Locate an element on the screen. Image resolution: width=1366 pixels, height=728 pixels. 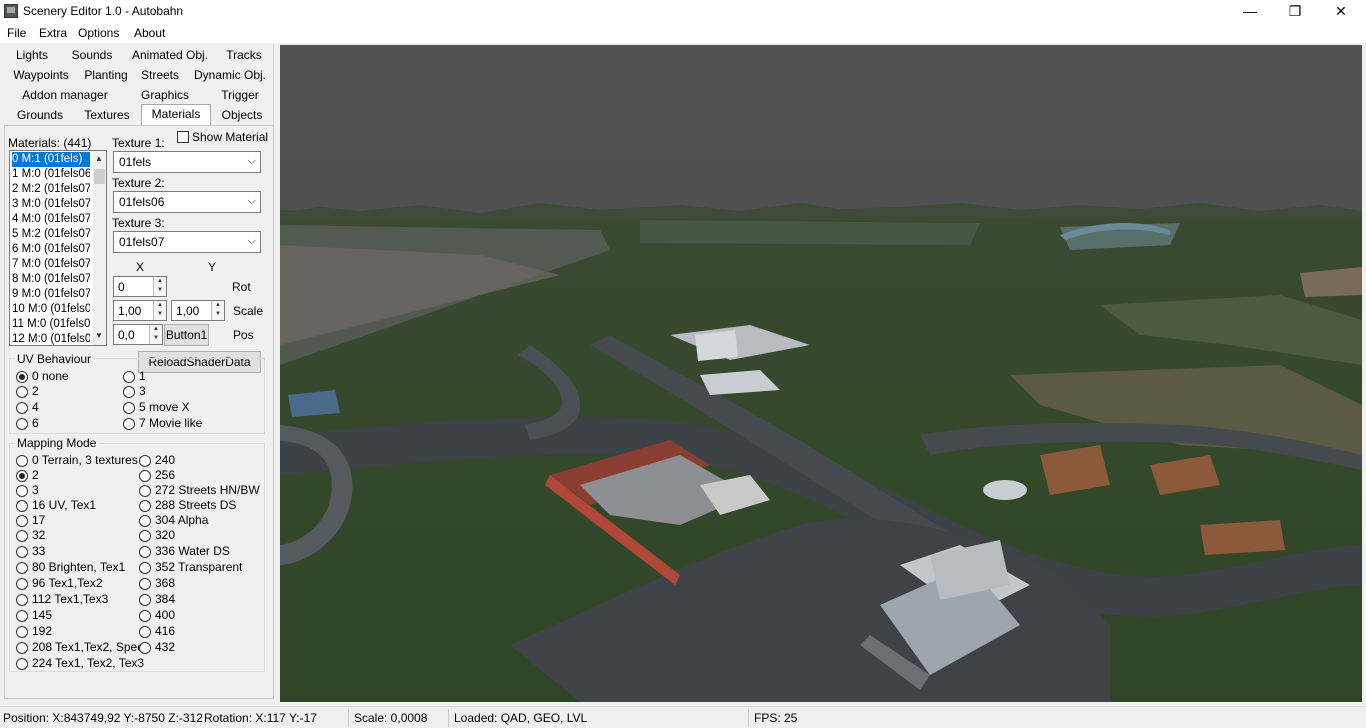
scale-x-stepper: 1,00 ▲ ▼ is located at coordinates (140, 310).